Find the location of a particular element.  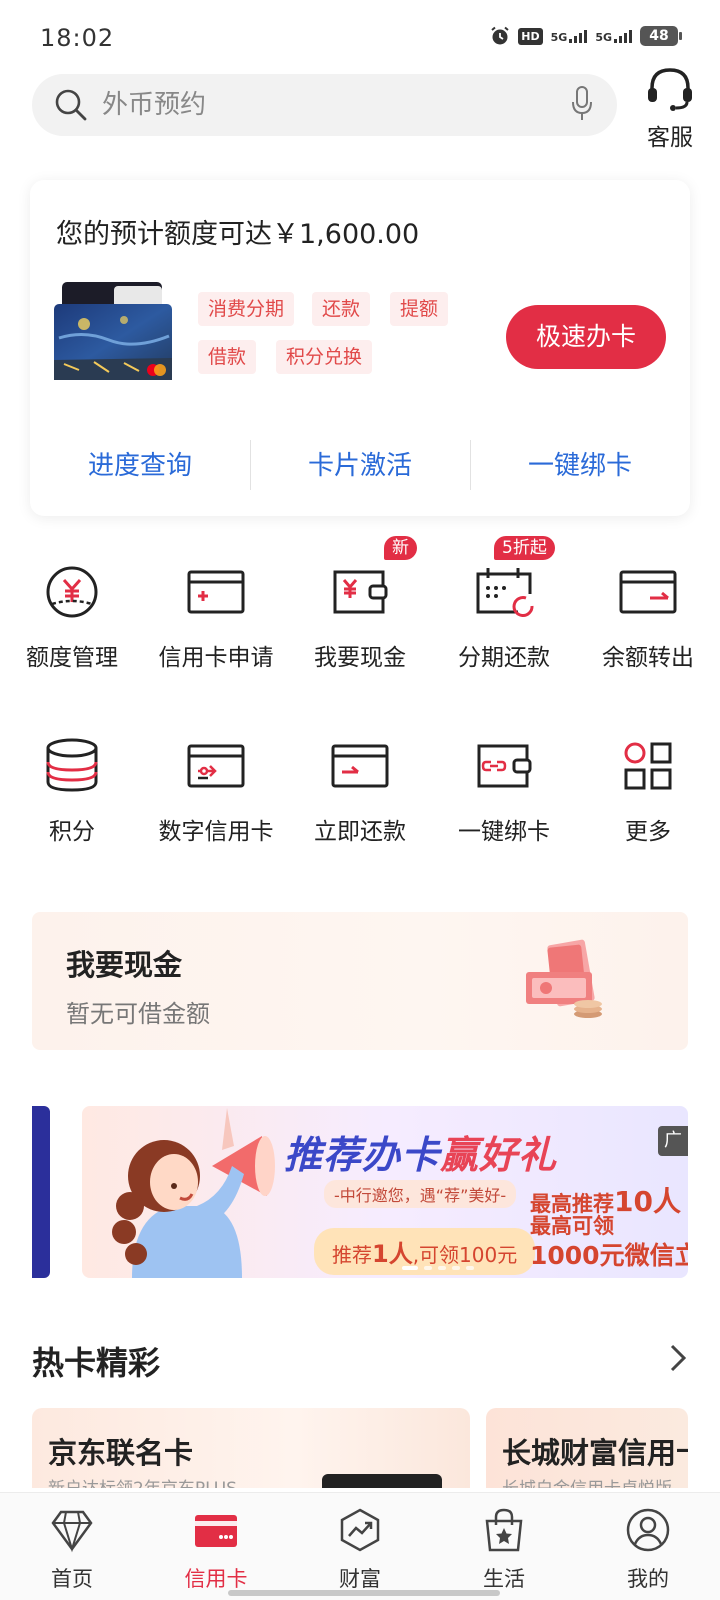

banner-title: 推荐办卡赢好礼 is located at coordinates (421, 1155).